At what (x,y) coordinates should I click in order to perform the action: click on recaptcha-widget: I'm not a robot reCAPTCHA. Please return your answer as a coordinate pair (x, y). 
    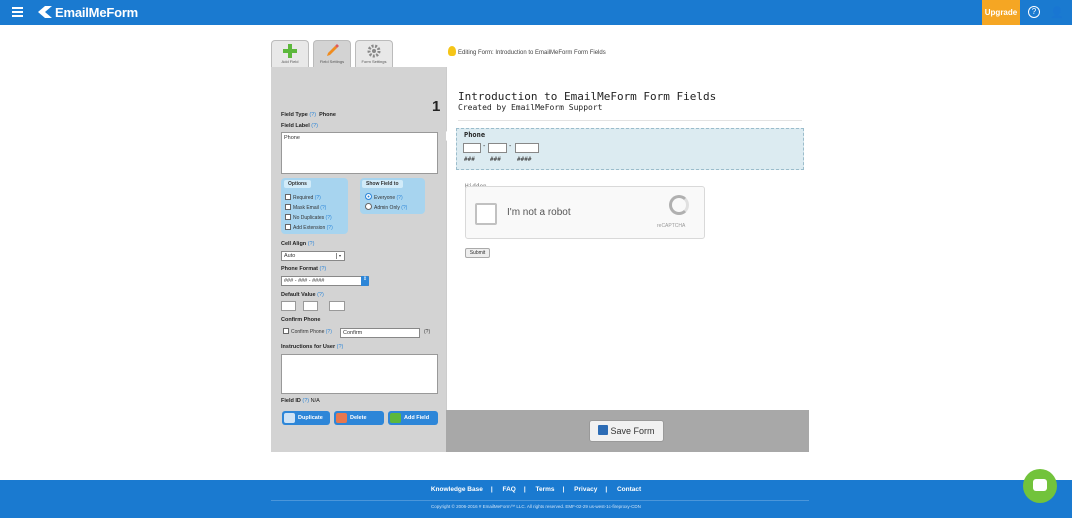
    Looking at the image, I should click on (585, 212).